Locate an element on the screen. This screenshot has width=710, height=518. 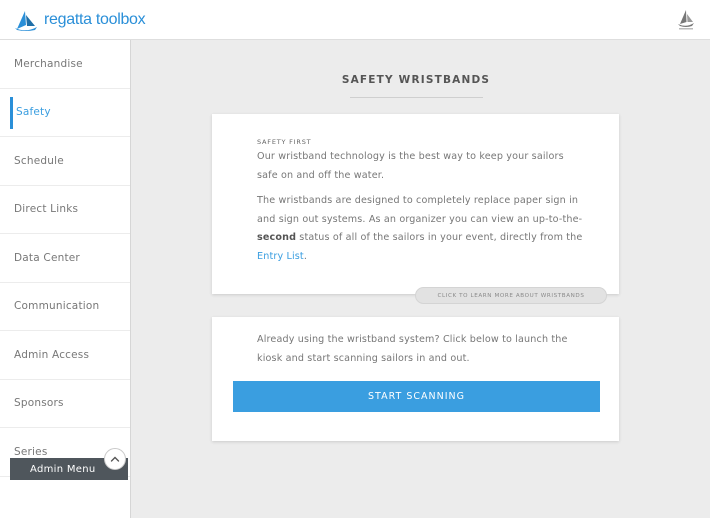
admin-menu-label: Admin Menu is located at coordinates (63, 469).